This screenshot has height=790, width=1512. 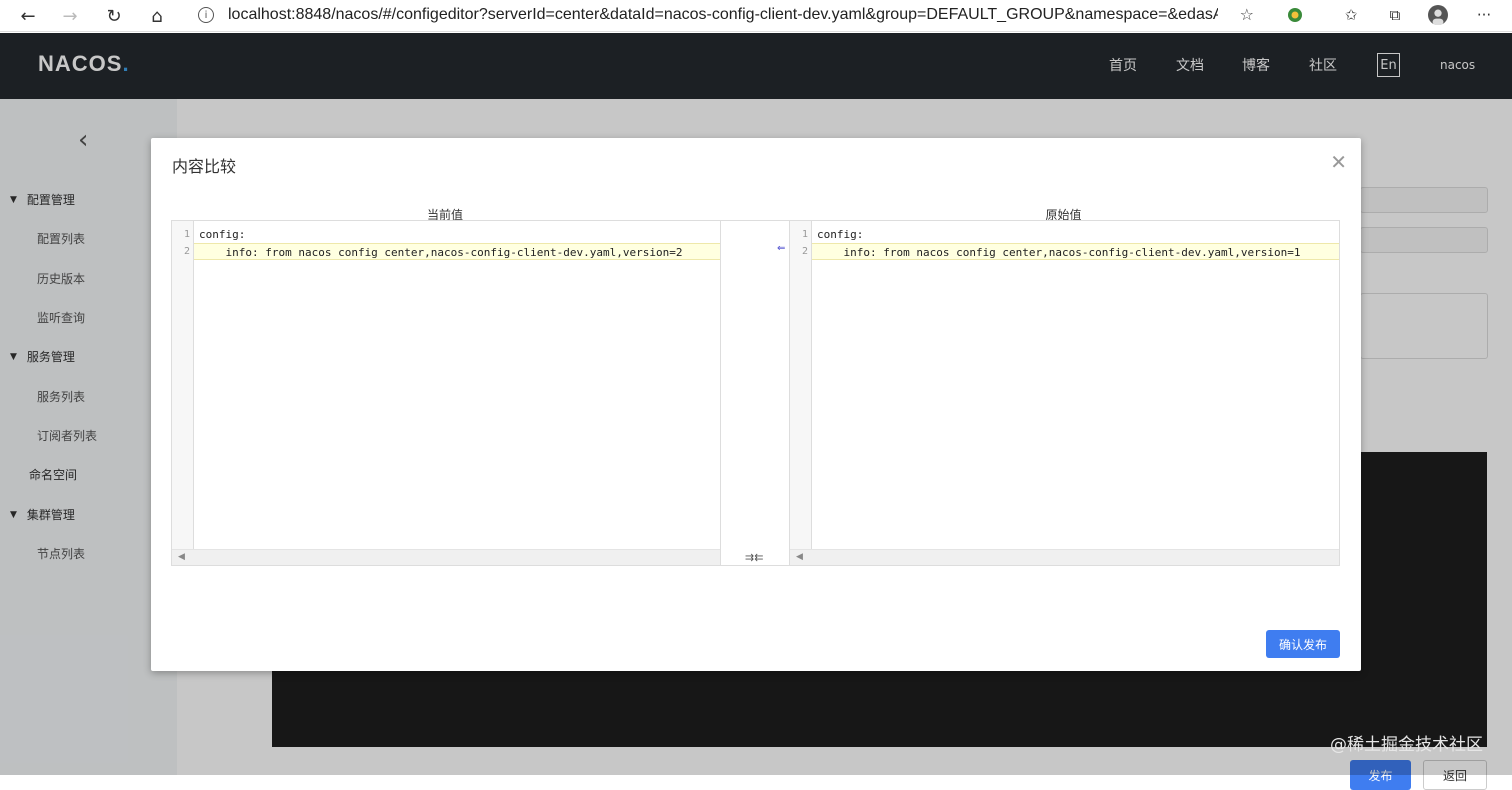 What do you see at coordinates (157, 16) in the screenshot?
I see `home-icon: ⌂` at bounding box center [157, 16].